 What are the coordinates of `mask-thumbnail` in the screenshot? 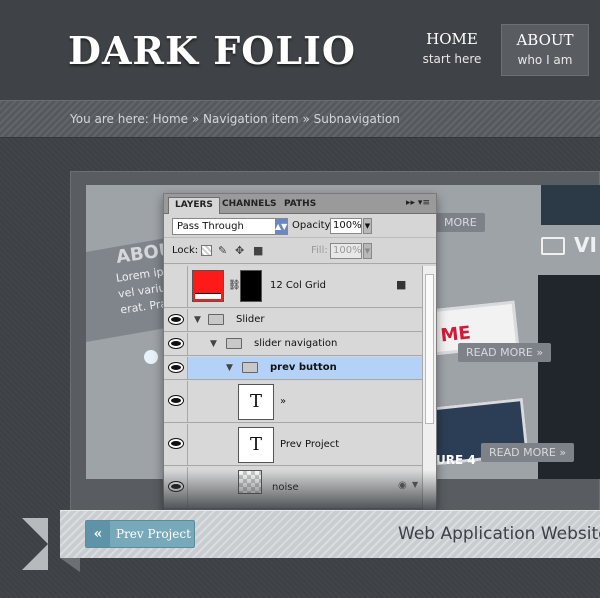 It's located at (251, 286).